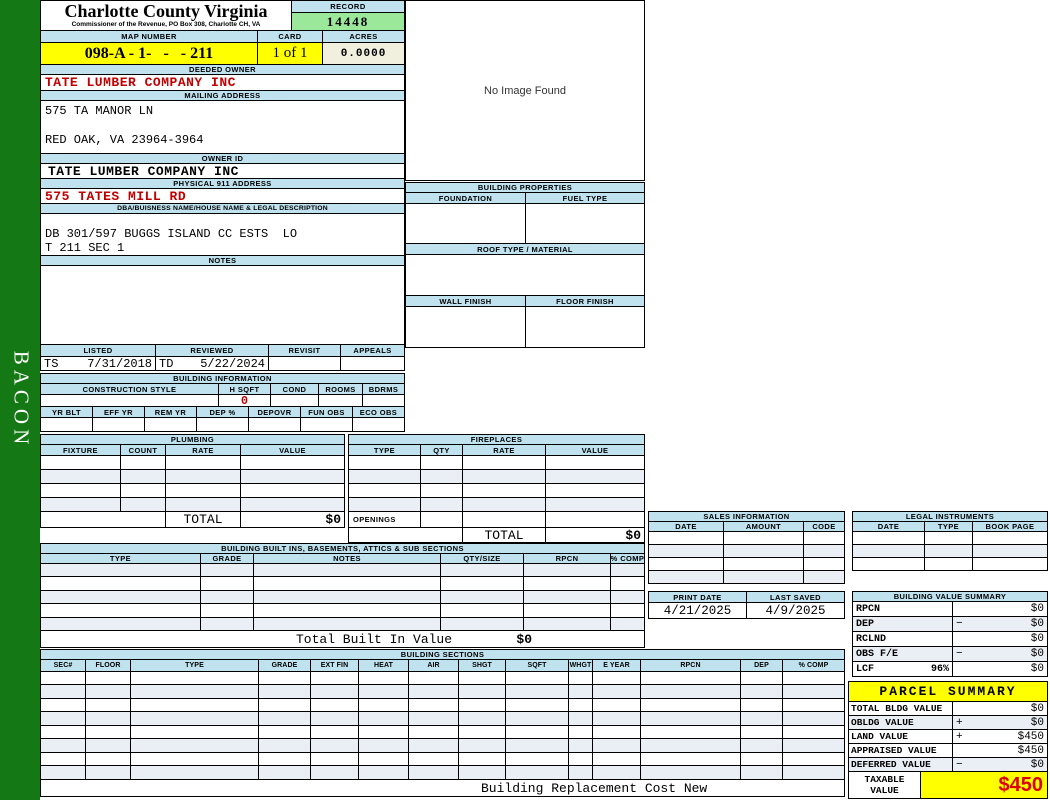 The width and height of the screenshot is (1050, 800). I want to click on plumbing-total-value: $0, so click(293, 520).